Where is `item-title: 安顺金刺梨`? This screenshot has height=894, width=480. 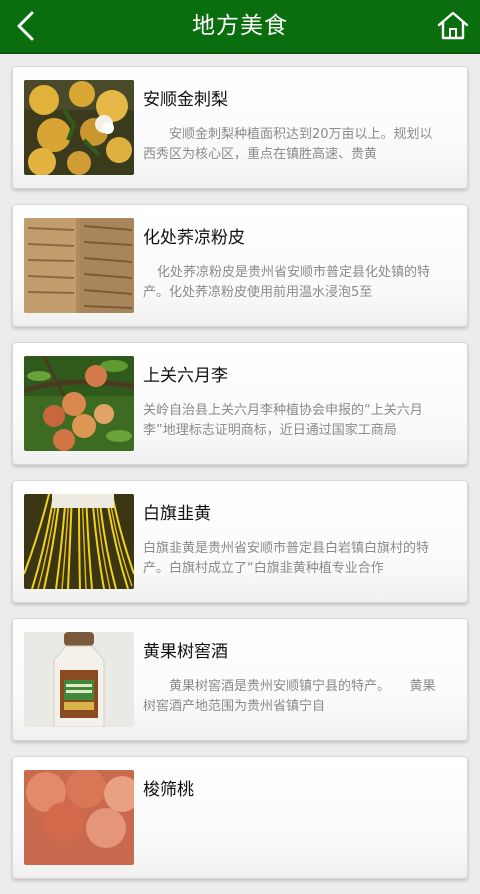 item-title: 安顺金刺梨 is located at coordinates (185, 100).